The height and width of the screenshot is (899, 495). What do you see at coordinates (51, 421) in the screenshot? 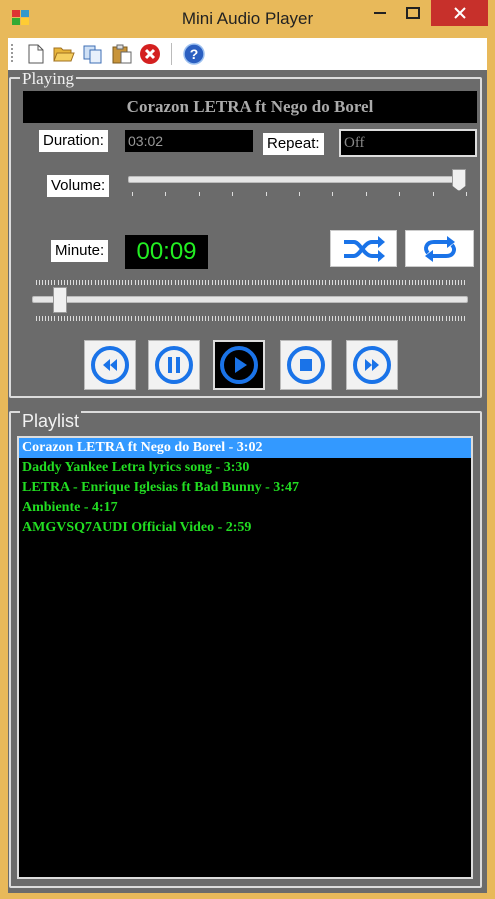
I see `playlist-legend: Playlist` at bounding box center [51, 421].